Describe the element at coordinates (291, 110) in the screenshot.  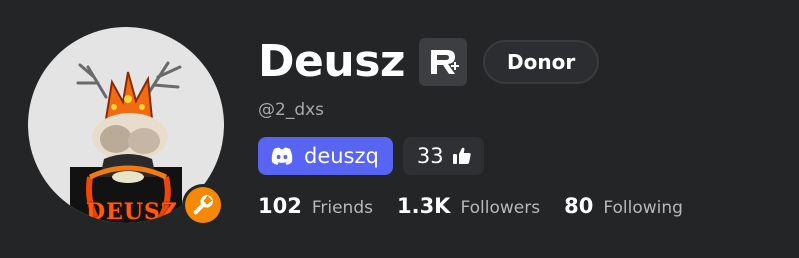
I see `username: @2_dxs` at that location.